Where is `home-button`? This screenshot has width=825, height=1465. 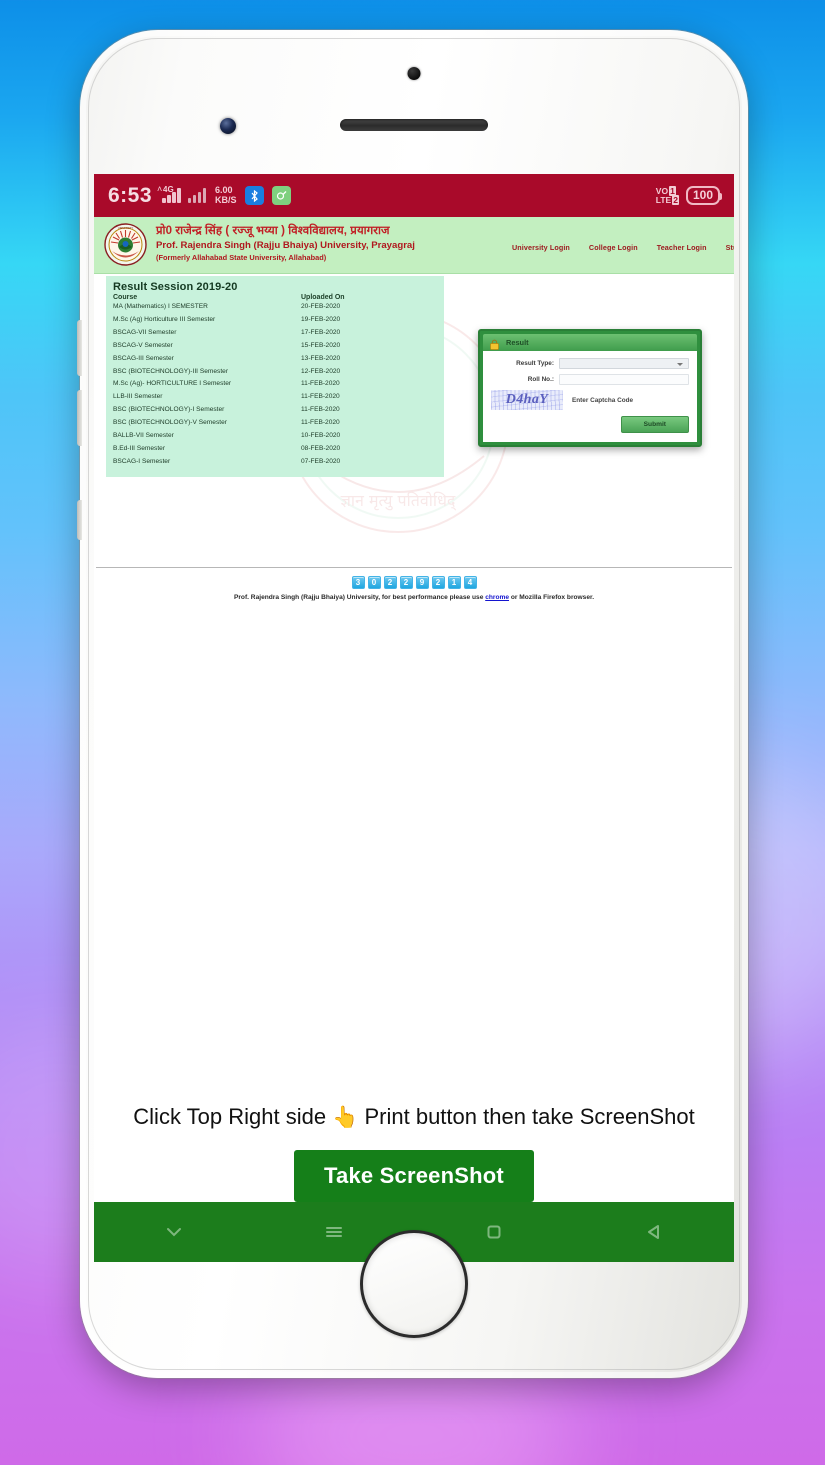 home-button is located at coordinates (414, 1284).